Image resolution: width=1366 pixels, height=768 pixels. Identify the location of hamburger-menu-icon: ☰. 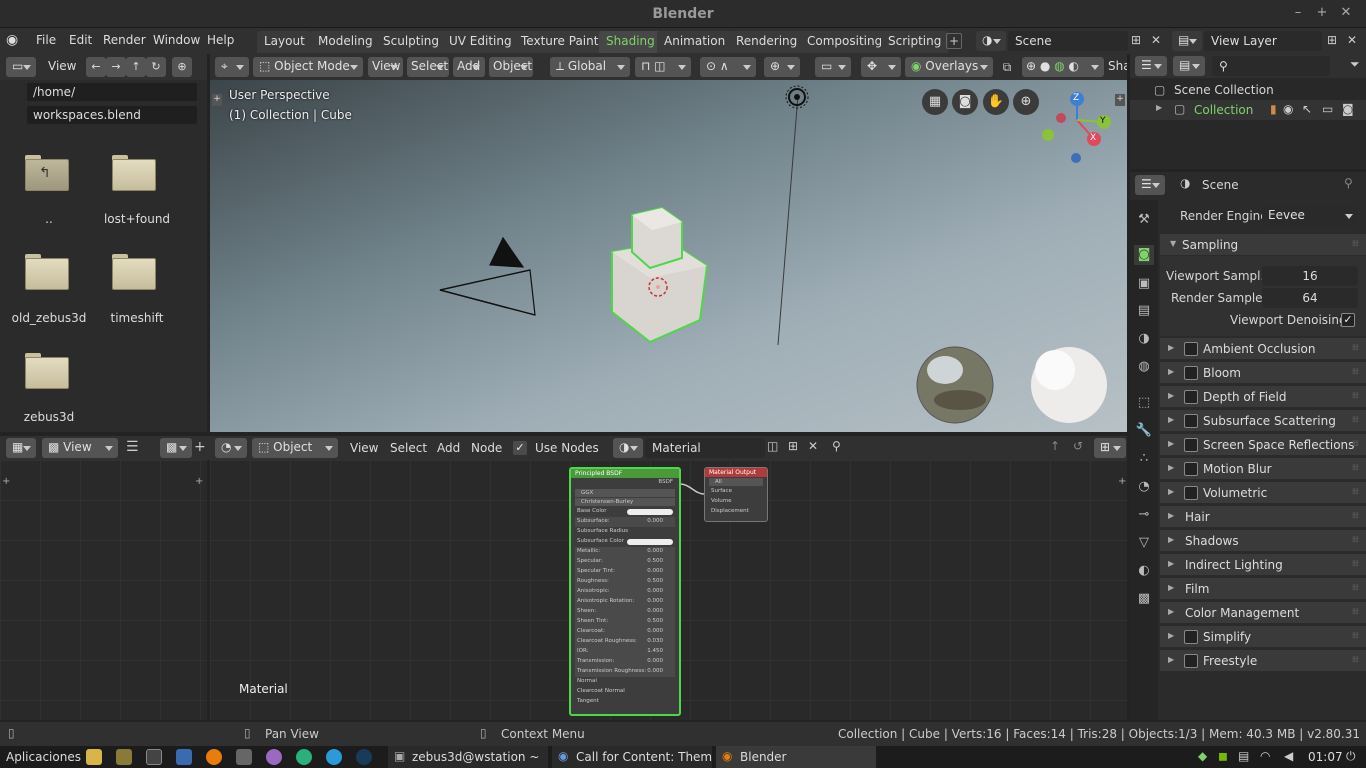
(132, 447).